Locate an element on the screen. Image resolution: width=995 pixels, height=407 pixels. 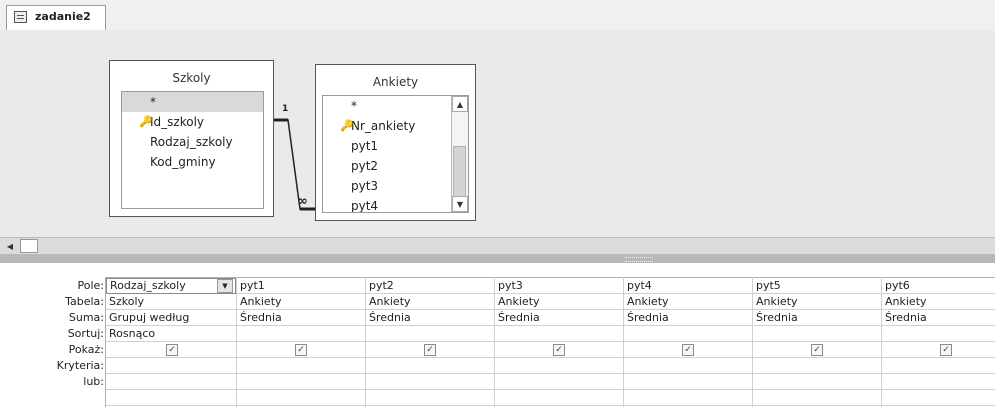
relationship-one-label: 1 is located at coordinates (285, 109).